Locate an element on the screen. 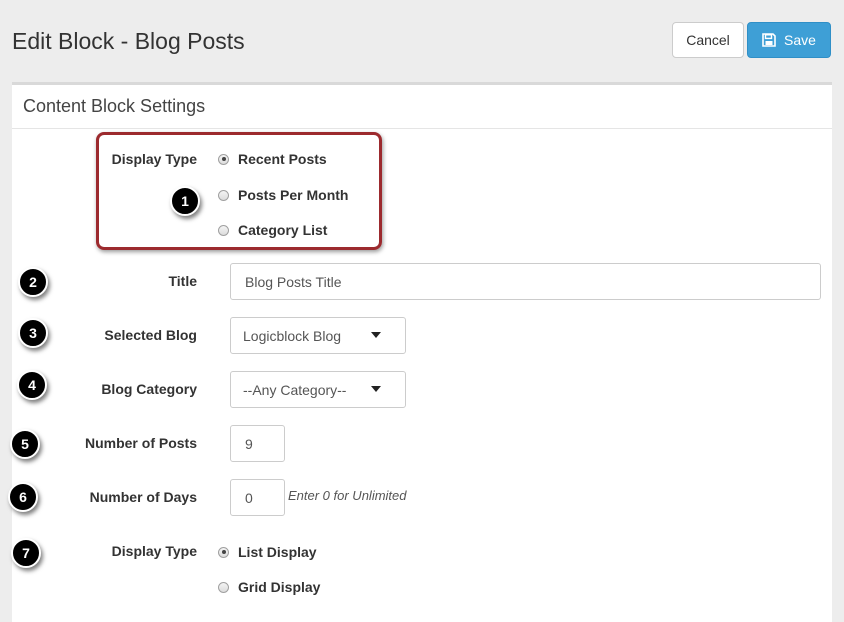 The image size is (844, 622). blog-category-value: --Any Category-- is located at coordinates (295, 389).